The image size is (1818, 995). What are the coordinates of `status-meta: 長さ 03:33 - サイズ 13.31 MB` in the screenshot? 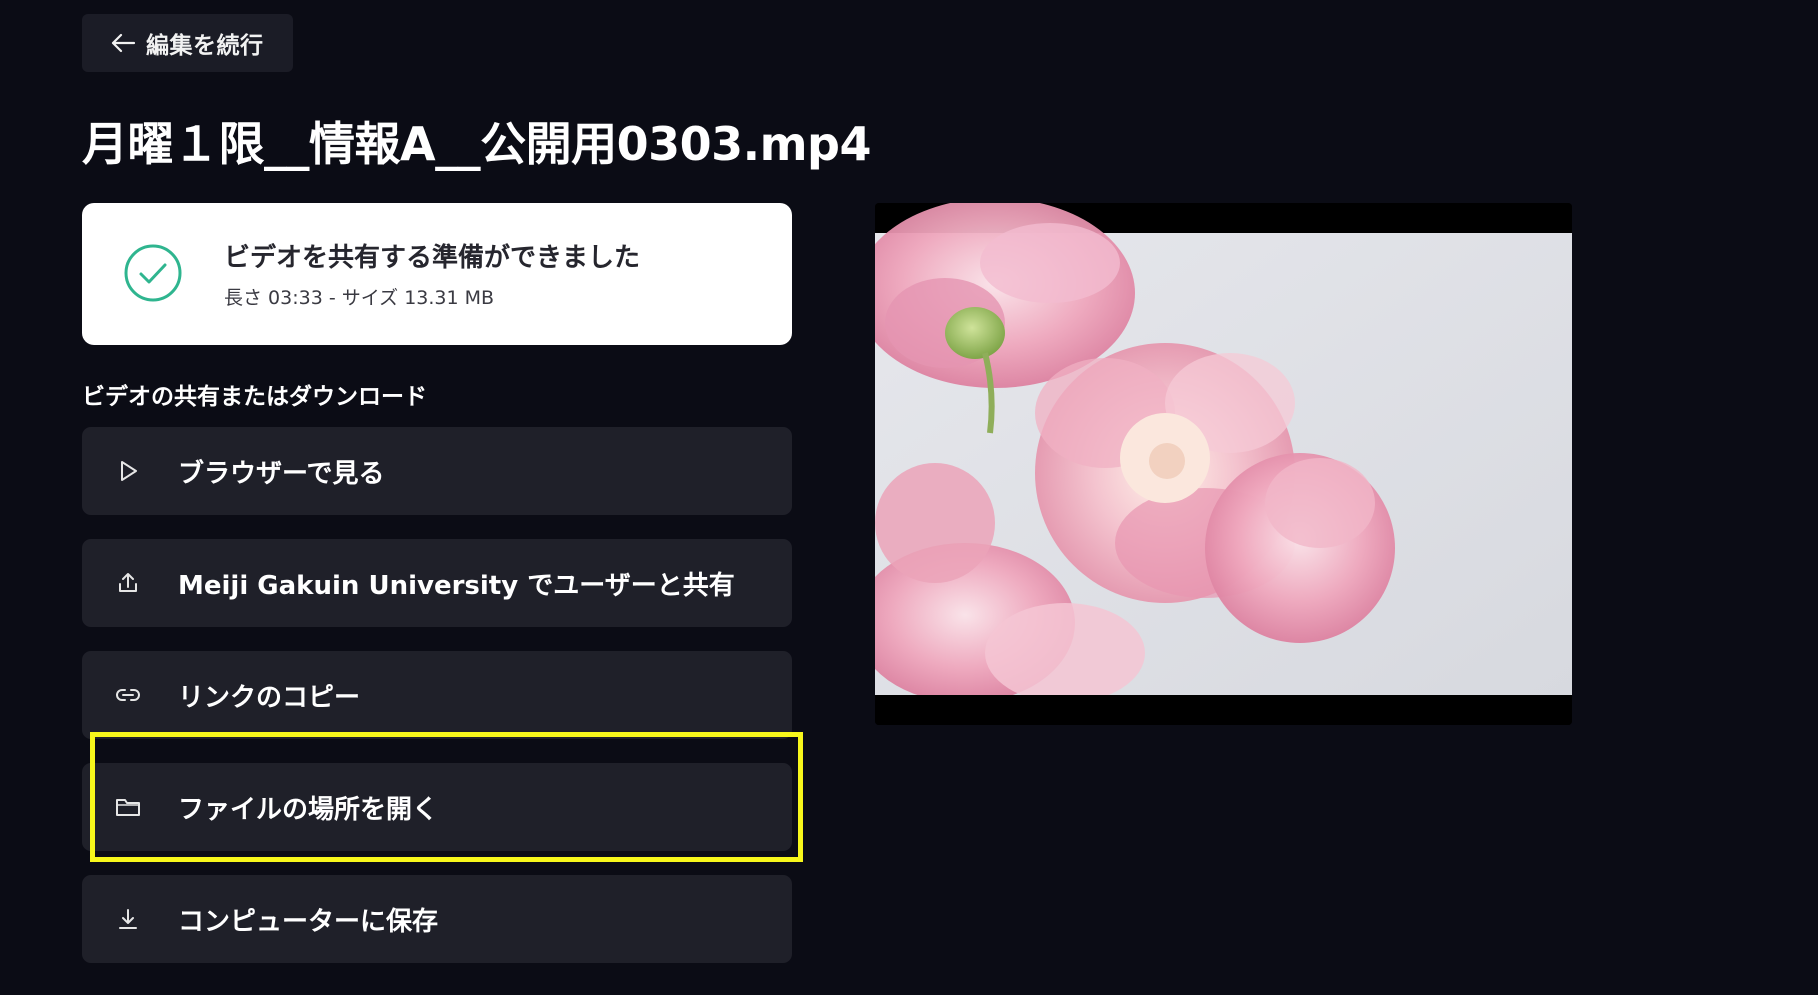 It's located at (359, 298).